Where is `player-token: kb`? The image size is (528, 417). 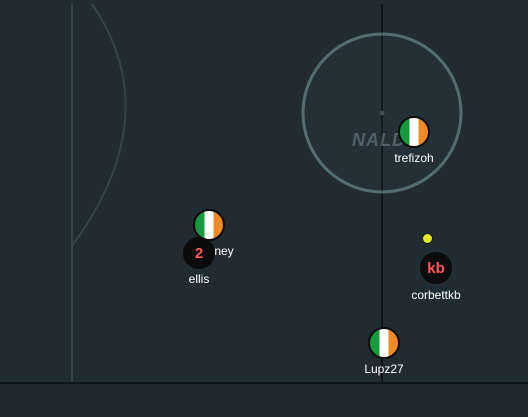
player-token: kb is located at coordinates (436, 268).